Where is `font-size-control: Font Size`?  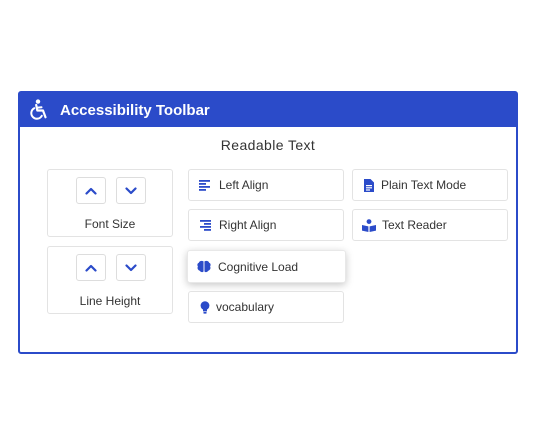 font-size-control: Font Size is located at coordinates (110, 203).